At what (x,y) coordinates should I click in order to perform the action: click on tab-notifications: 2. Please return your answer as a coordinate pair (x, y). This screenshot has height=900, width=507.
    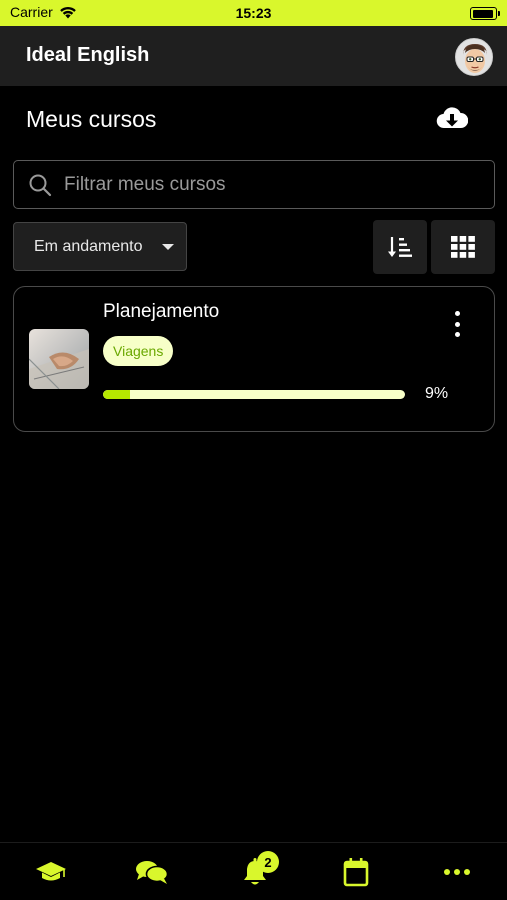
    Looking at the image, I should click on (257, 870).